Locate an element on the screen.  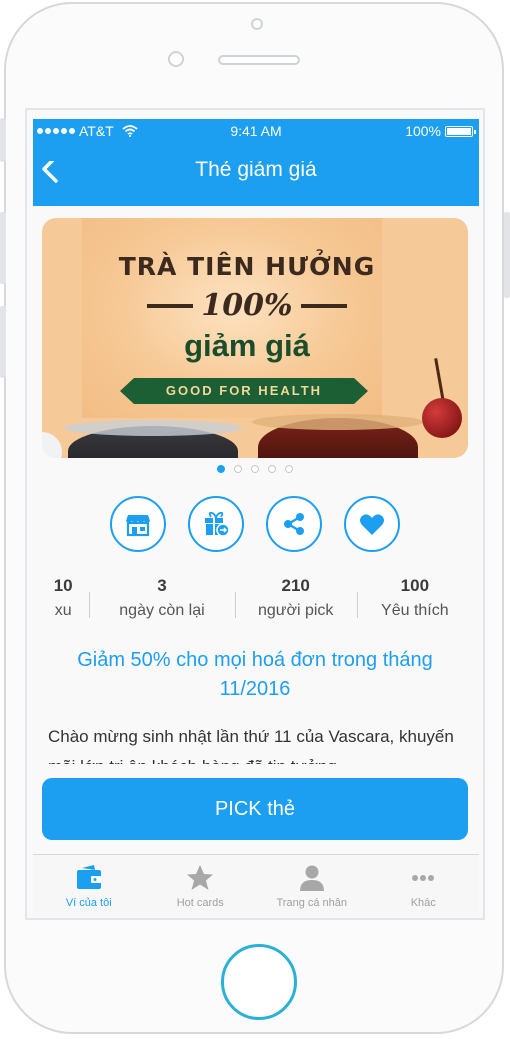
stat-favorites: 100 Yêu thích is located at coordinates (414, 598).